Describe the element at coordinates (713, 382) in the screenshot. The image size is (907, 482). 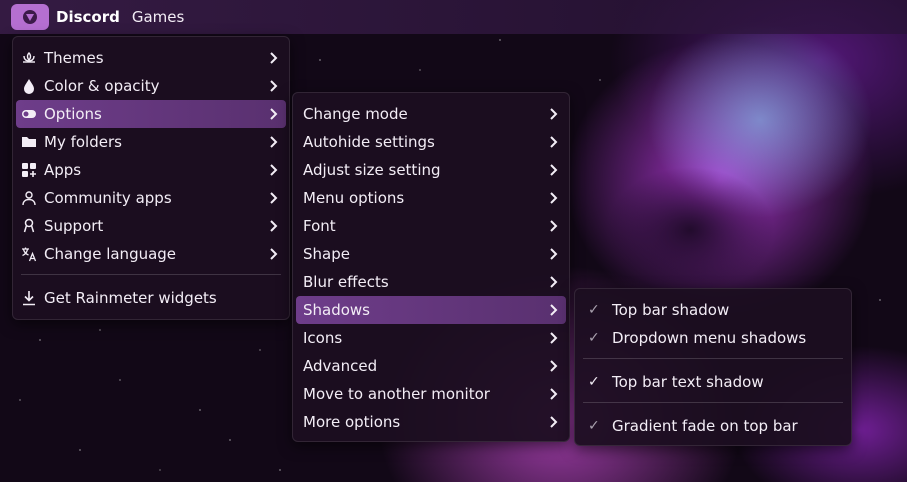
I see `submenu-item-top-bar-text-shadow: ✓ Top bar text shadow` at that location.